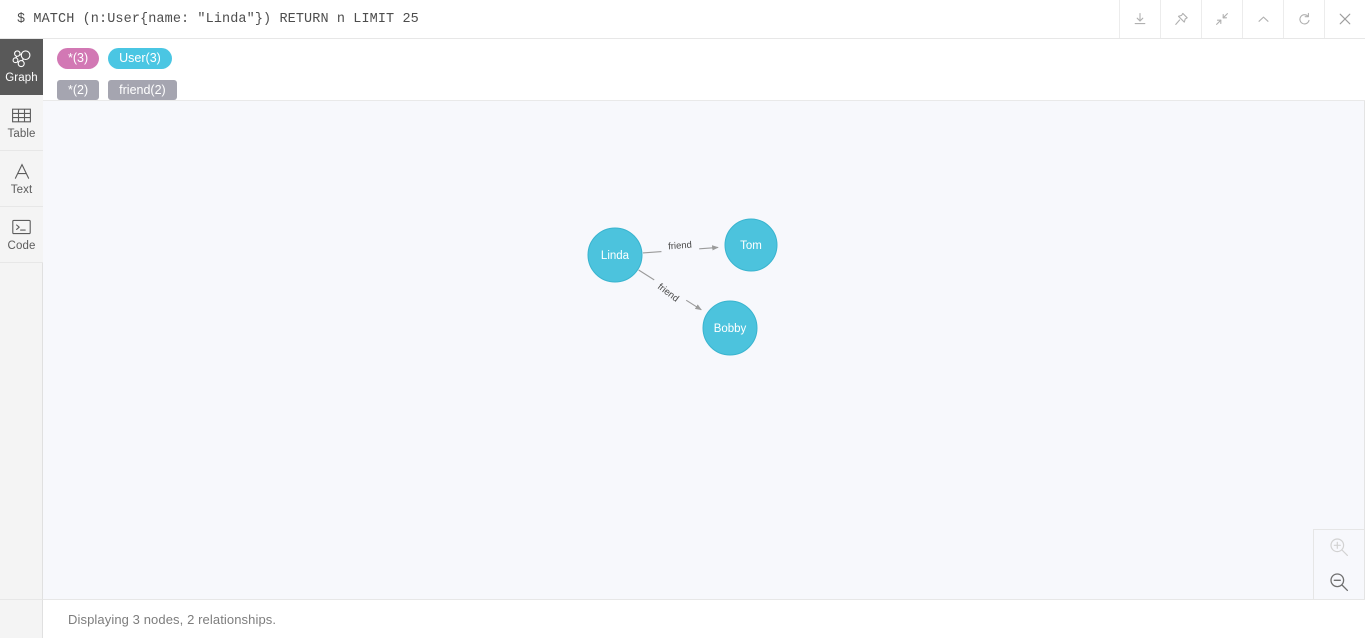  I want to click on nodes-layer: LindaTomBobby, so click(682, 287).